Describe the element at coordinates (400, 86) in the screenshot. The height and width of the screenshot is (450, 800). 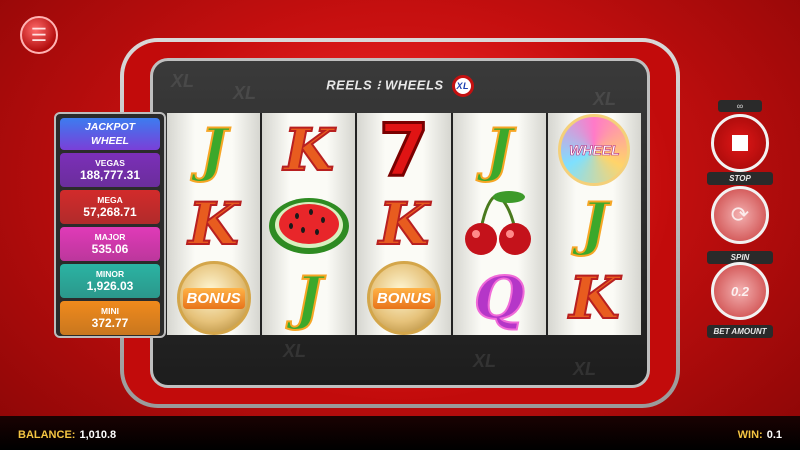
I see `game-title: REELS ⁝ WHEELS XL` at that location.